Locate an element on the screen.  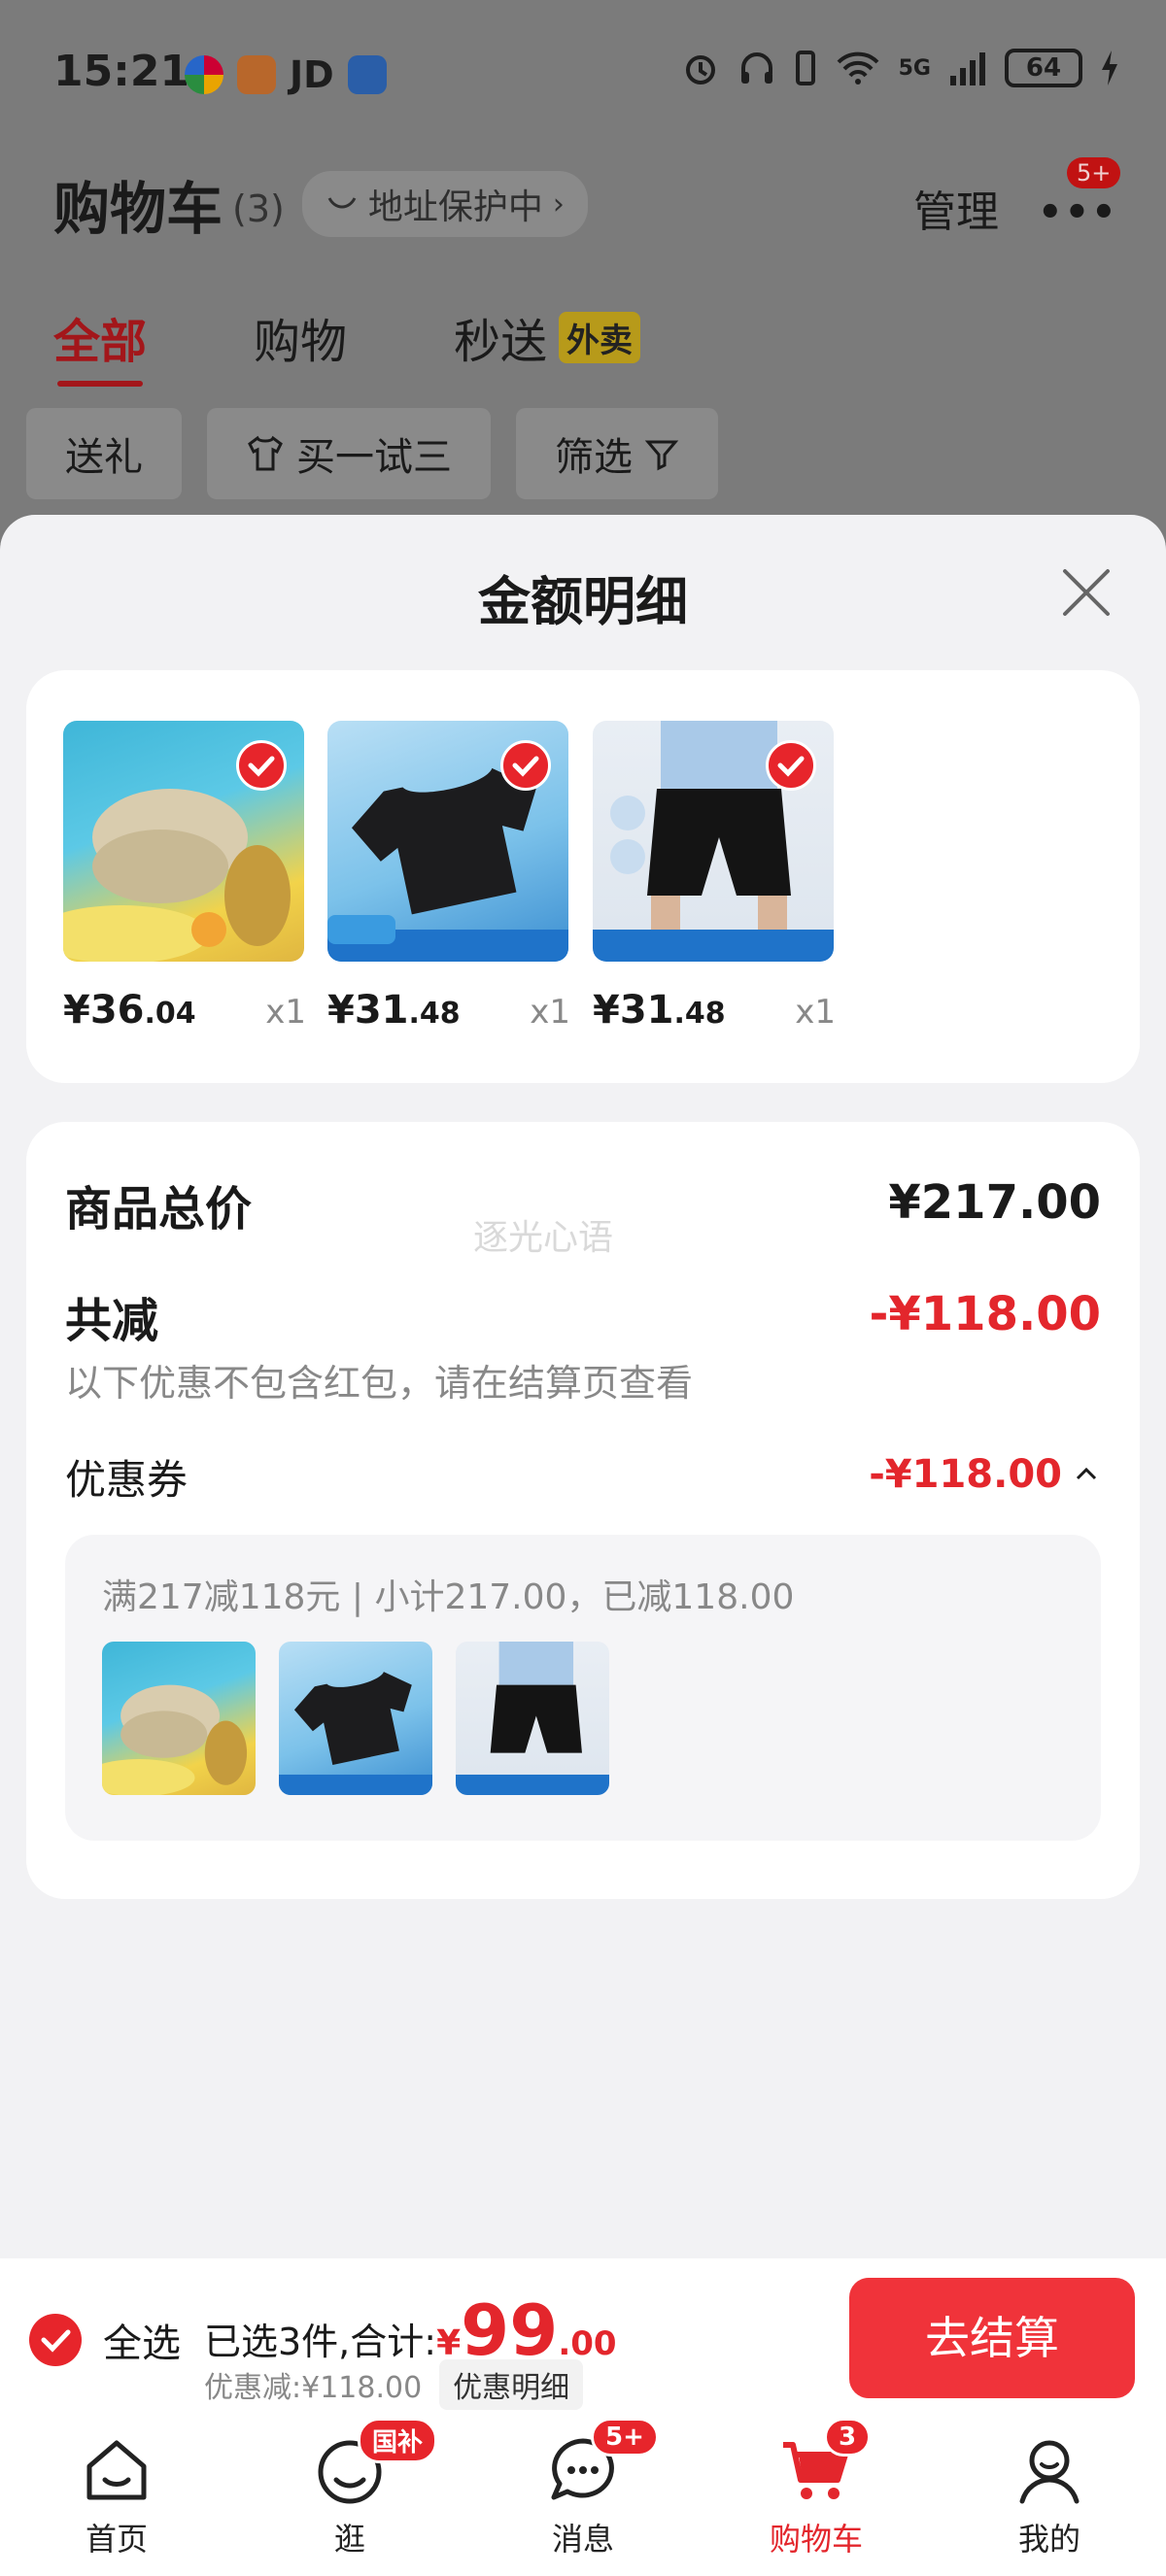
smile-icon is located at coordinates (342, 203).